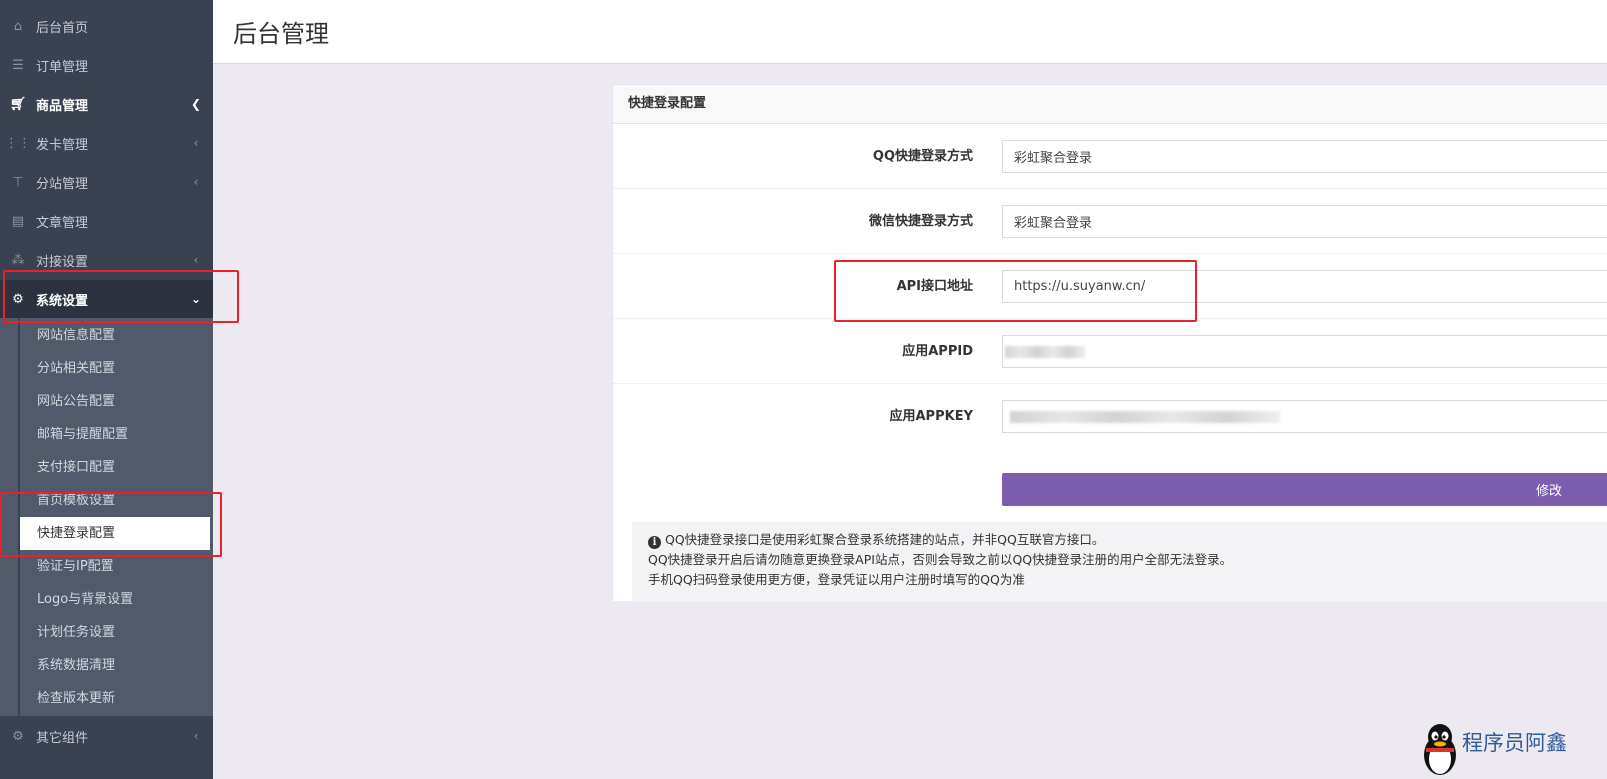 The image size is (1607, 779). What do you see at coordinates (922, 156) in the screenshot?
I see `field-label: QQ快捷登录方式` at bounding box center [922, 156].